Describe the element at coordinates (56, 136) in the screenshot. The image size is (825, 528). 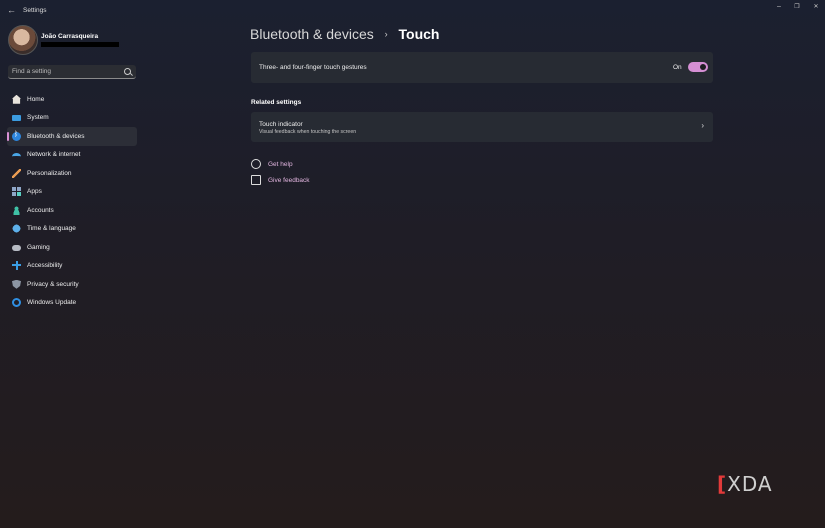
I see `sidebar-item-label: Bluetooth & devices` at that location.